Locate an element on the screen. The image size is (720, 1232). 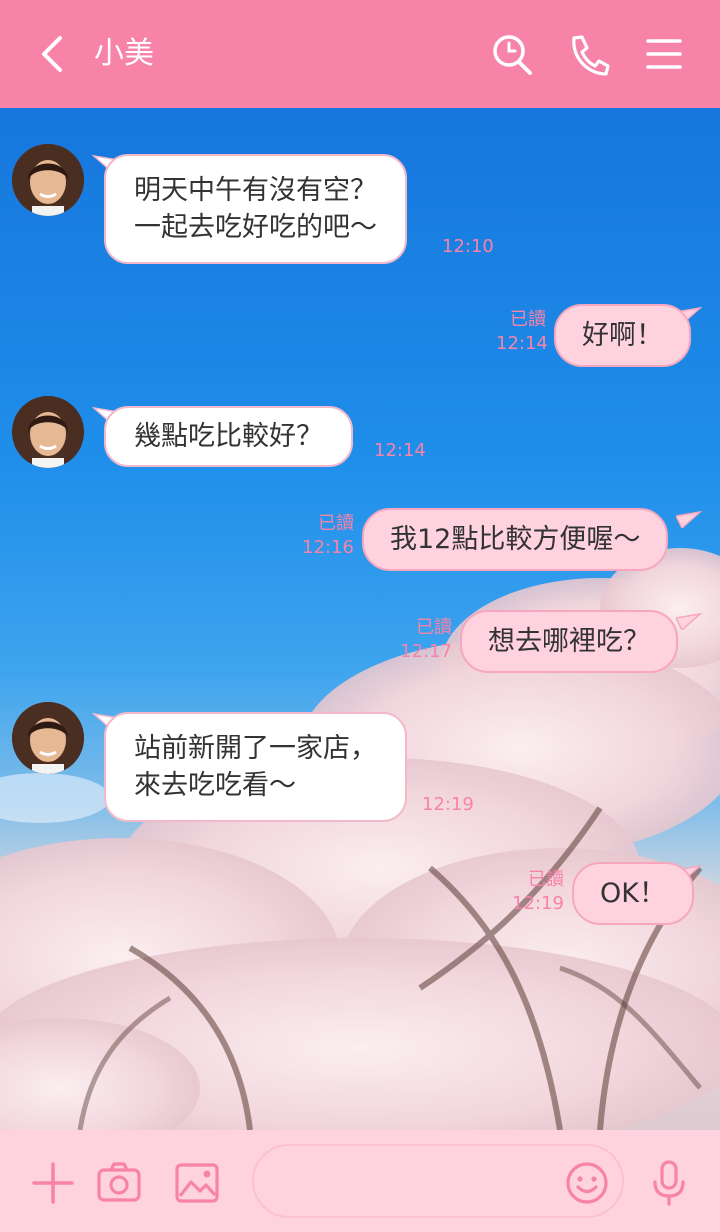
read-receipt: 已讀 12:14 is located at coordinates (522, 331).